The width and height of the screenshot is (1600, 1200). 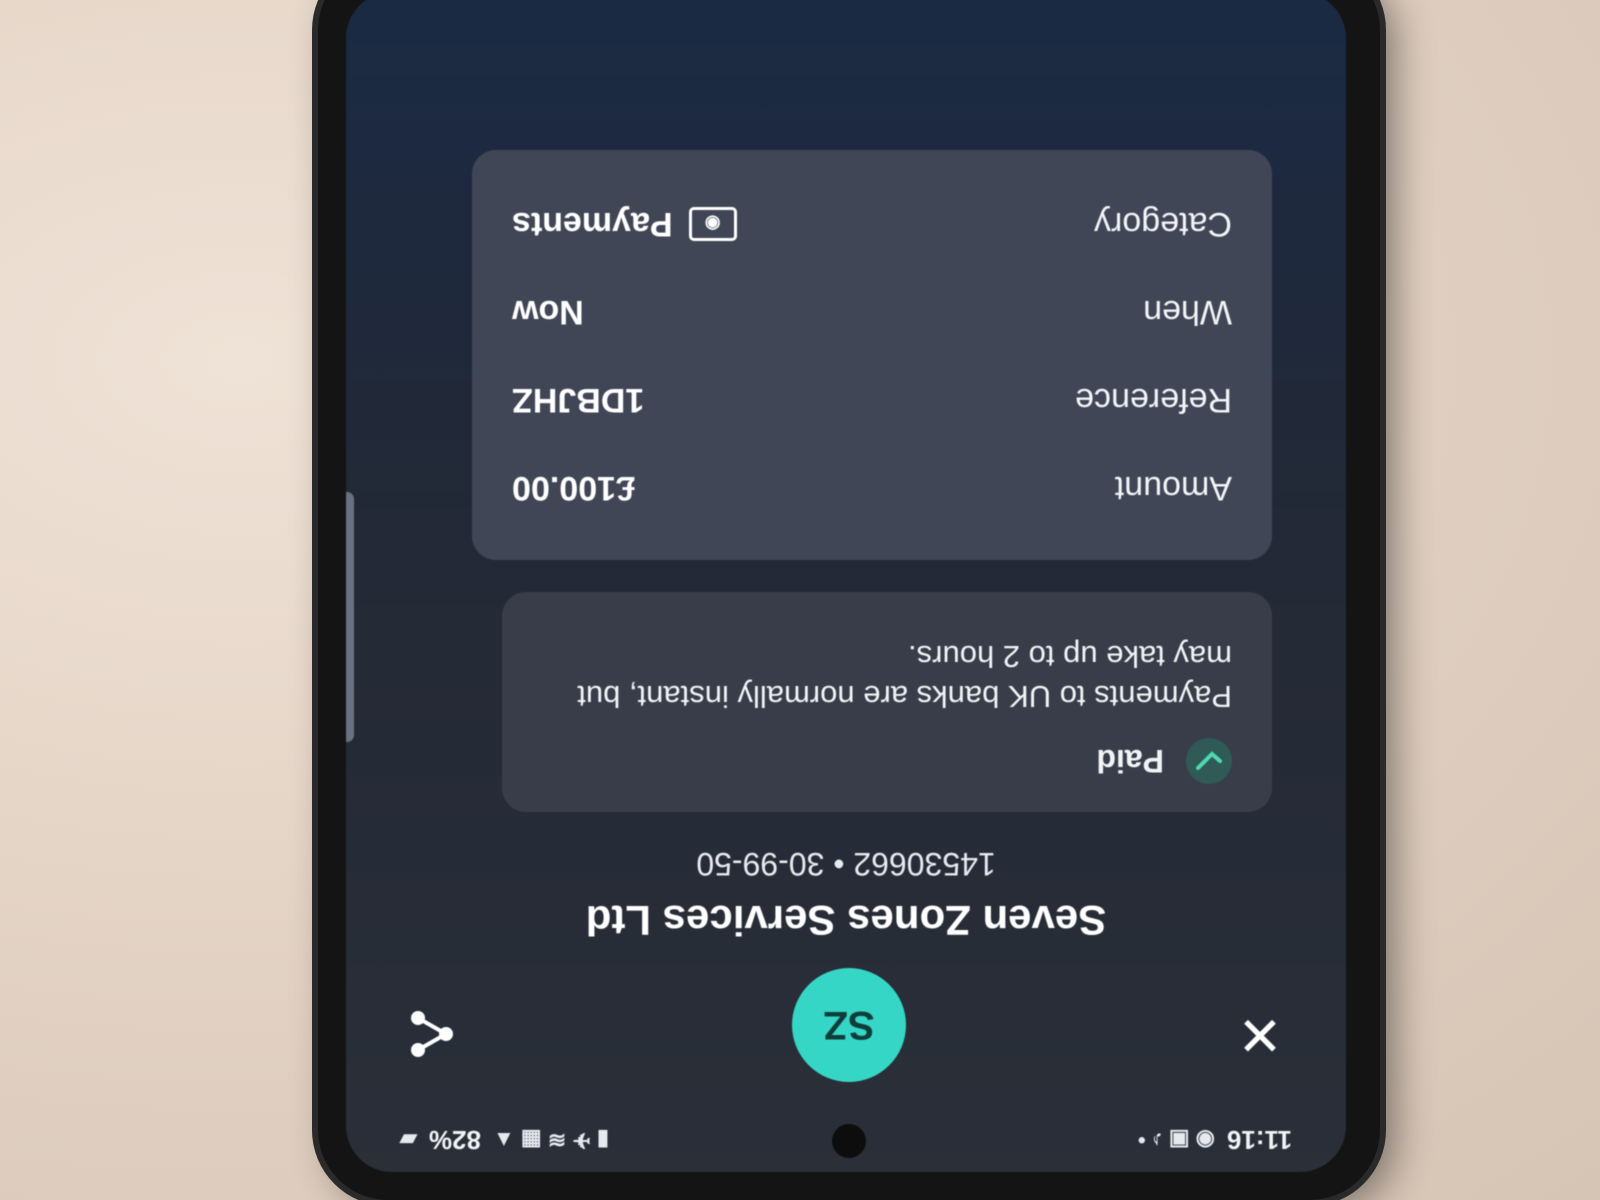 What do you see at coordinates (872, 224) in the screenshot?
I see `detail-row-category: Category ◉ Payments` at bounding box center [872, 224].